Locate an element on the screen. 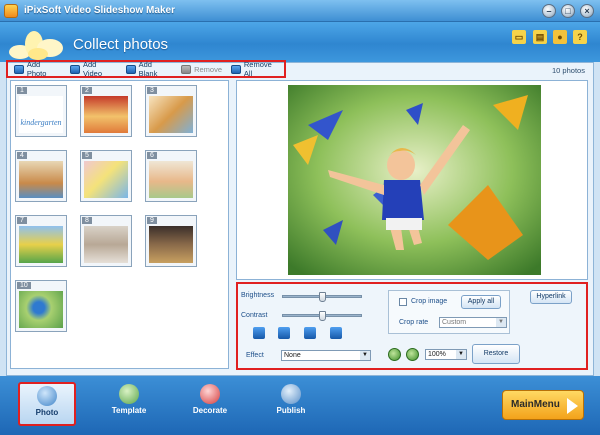 The height and width of the screenshot is (435, 600). photo-icon is located at coordinates (47, 396).